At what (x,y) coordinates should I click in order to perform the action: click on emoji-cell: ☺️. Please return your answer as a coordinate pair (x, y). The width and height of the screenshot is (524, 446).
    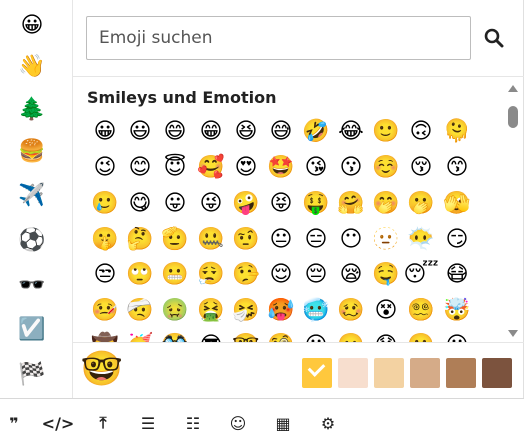
    Looking at the image, I should click on (386, 168).